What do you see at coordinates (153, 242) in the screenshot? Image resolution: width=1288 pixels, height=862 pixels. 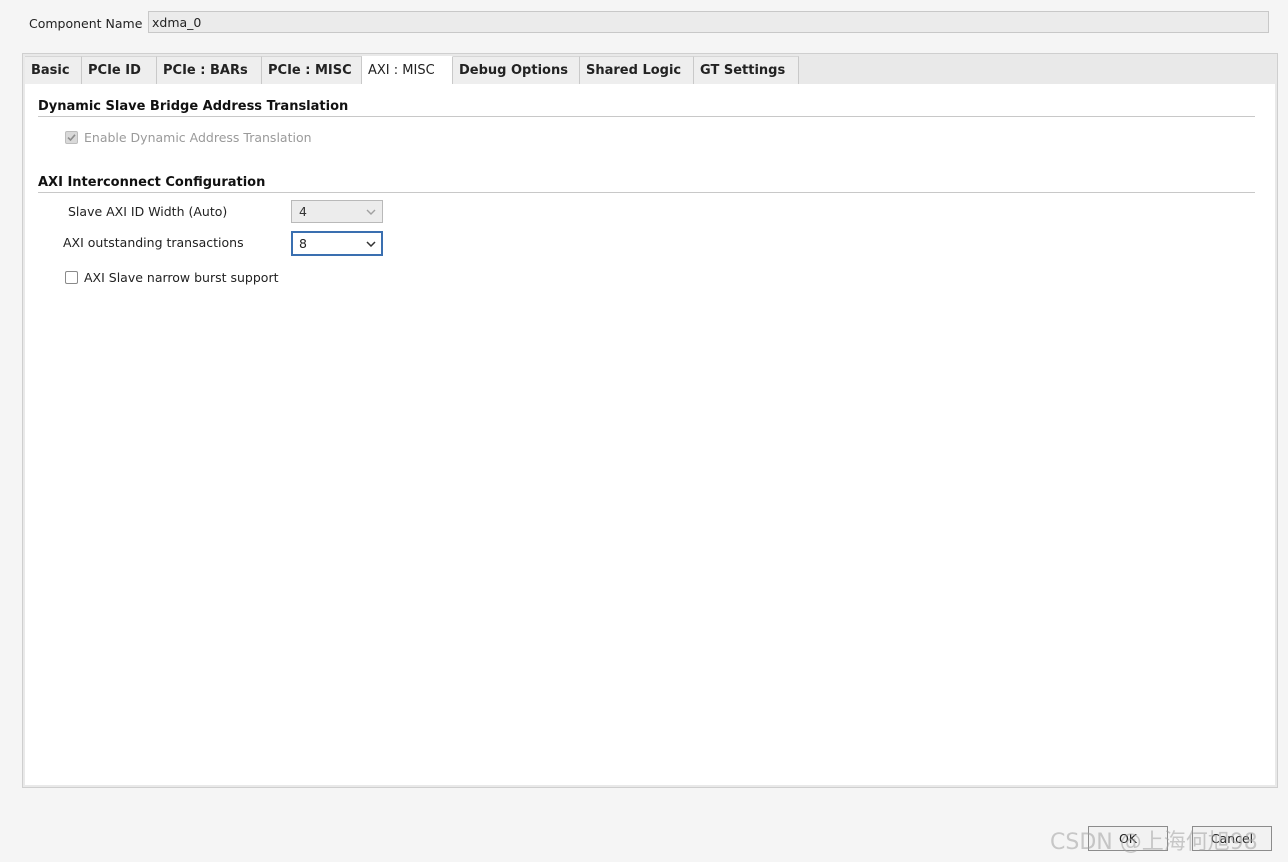 I see `outstanding-transactions-label: AXI outstanding transactions` at bounding box center [153, 242].